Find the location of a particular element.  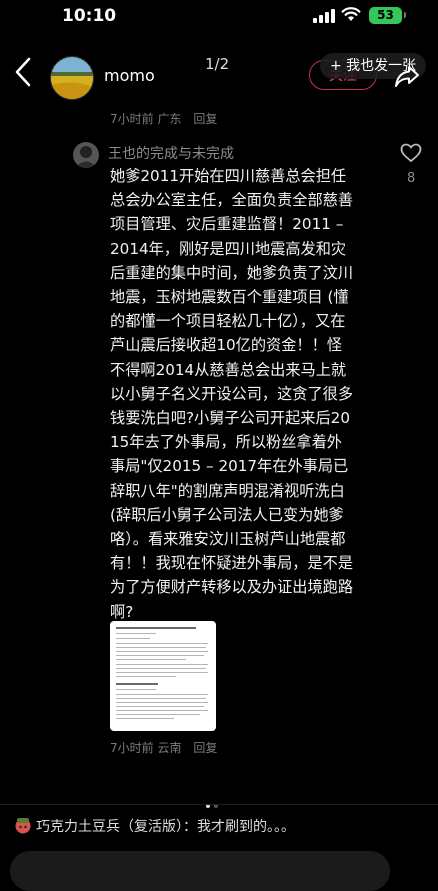

post-header: momo 1/2 关注 + 我也发一张 is located at coordinates (219, 76).